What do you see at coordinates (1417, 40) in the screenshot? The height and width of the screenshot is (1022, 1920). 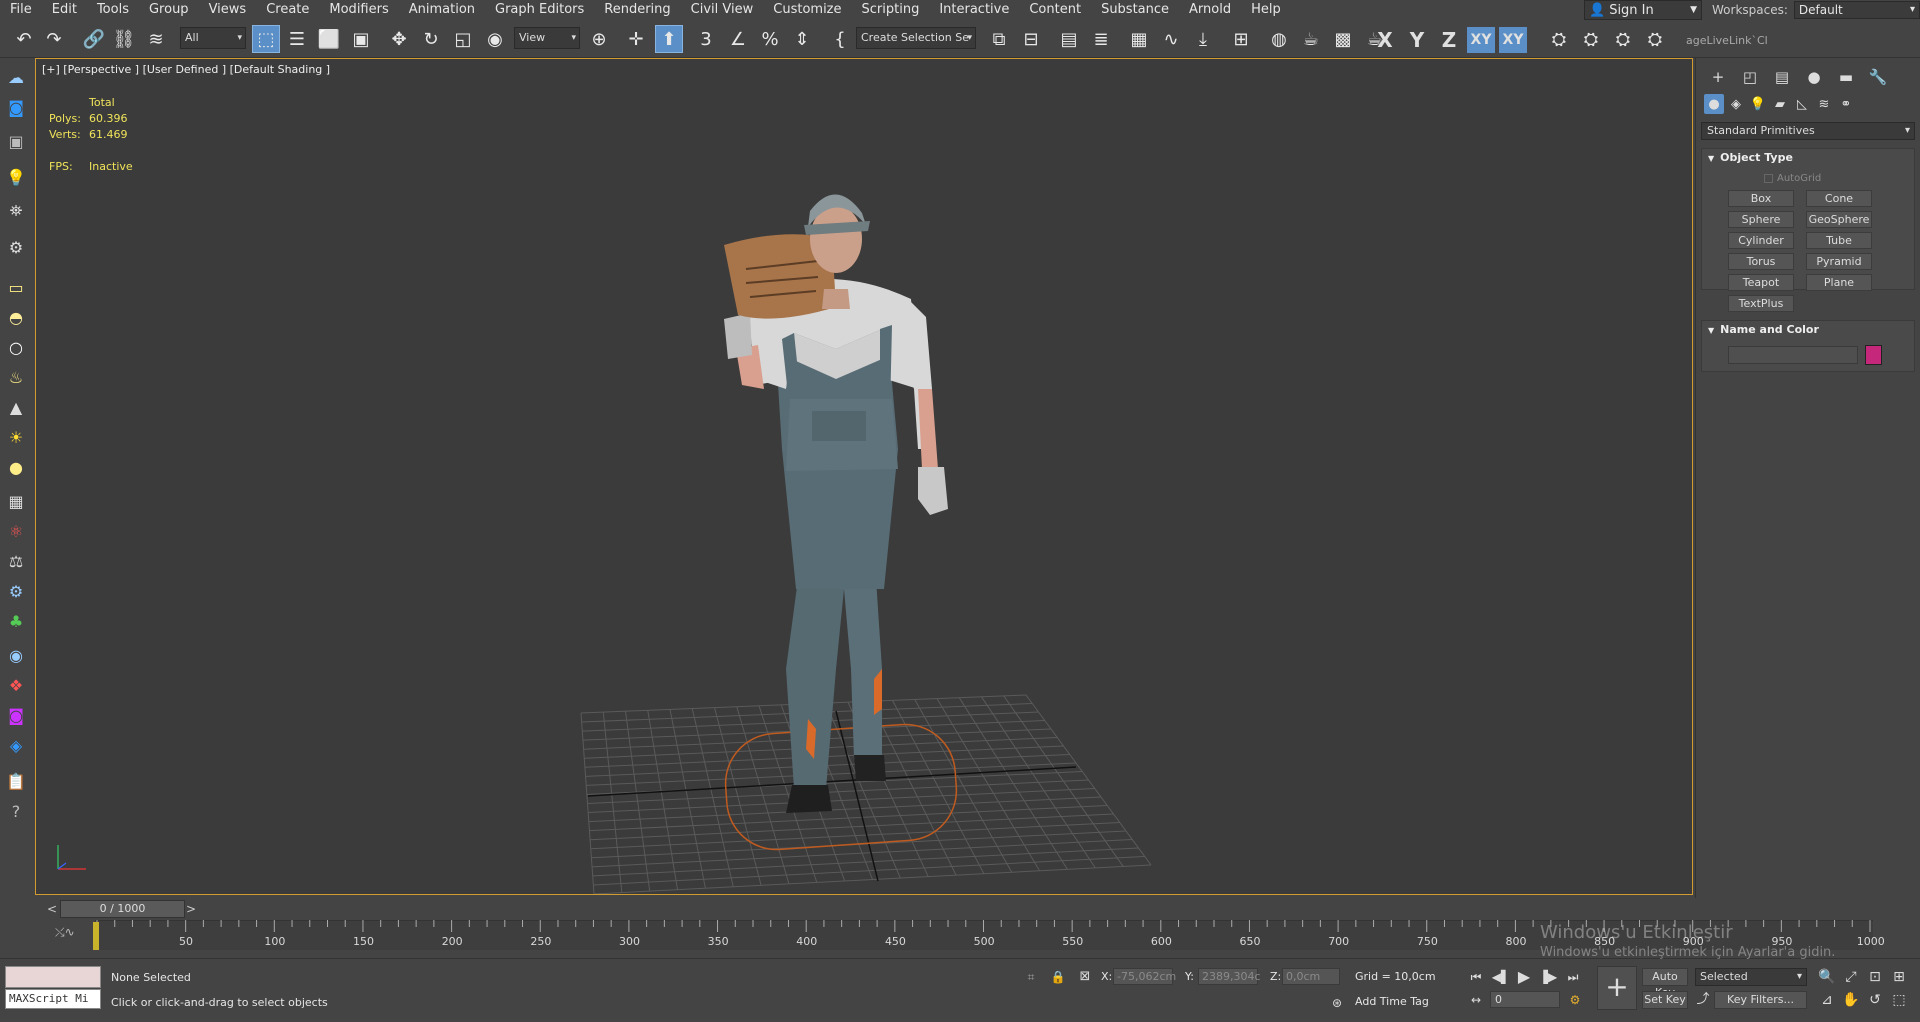 I see `axis-y-button: Y` at bounding box center [1417, 40].